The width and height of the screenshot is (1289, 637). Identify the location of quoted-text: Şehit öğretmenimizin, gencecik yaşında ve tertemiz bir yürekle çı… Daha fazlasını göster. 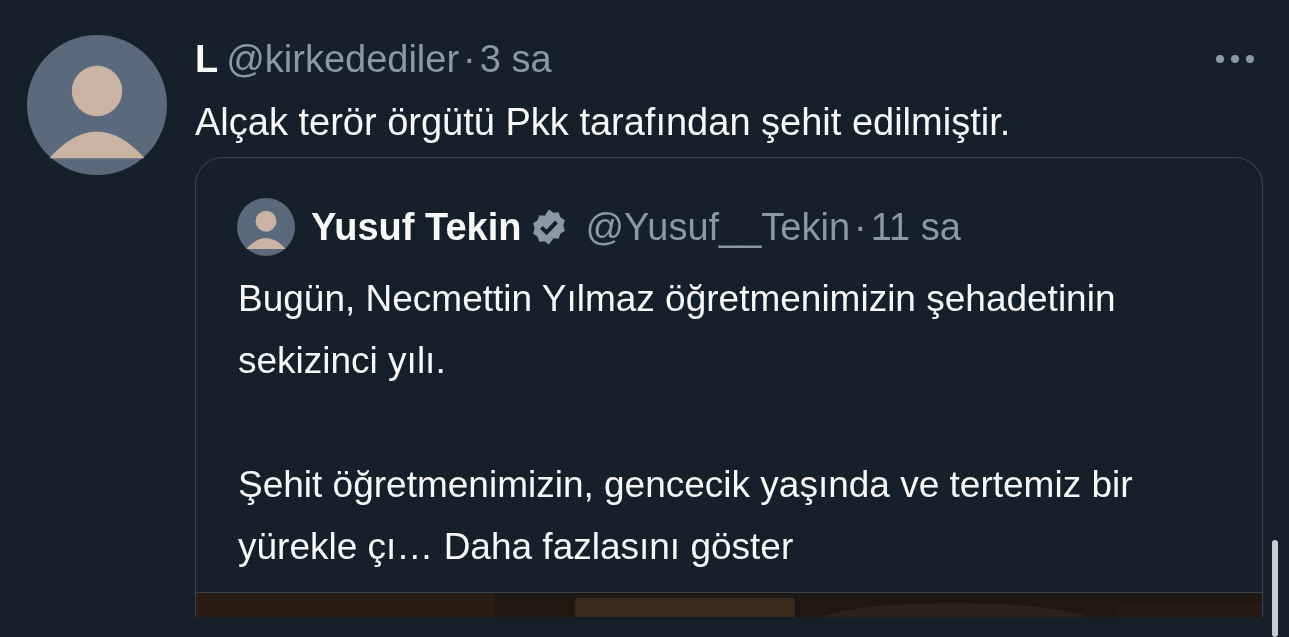
(686, 516).